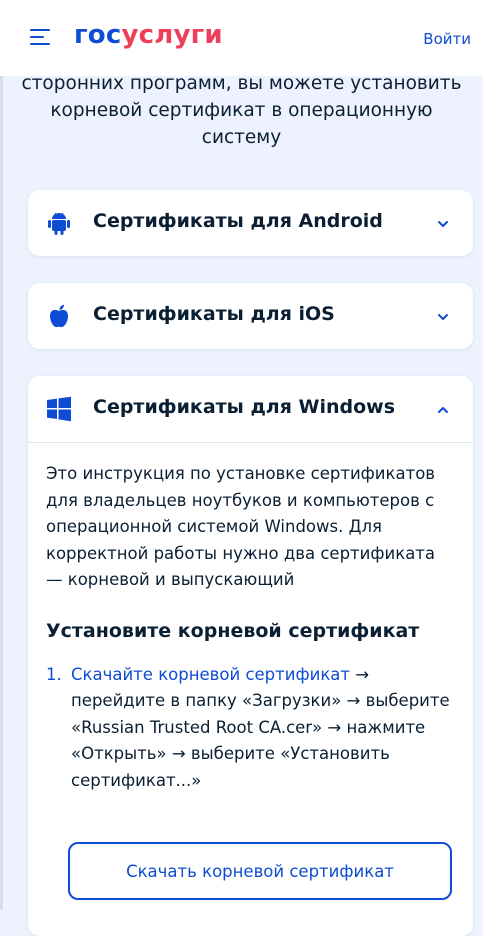  Describe the element at coordinates (233, 630) in the screenshot. I see `root-cert-heading: Установите корневой сертификат` at that location.